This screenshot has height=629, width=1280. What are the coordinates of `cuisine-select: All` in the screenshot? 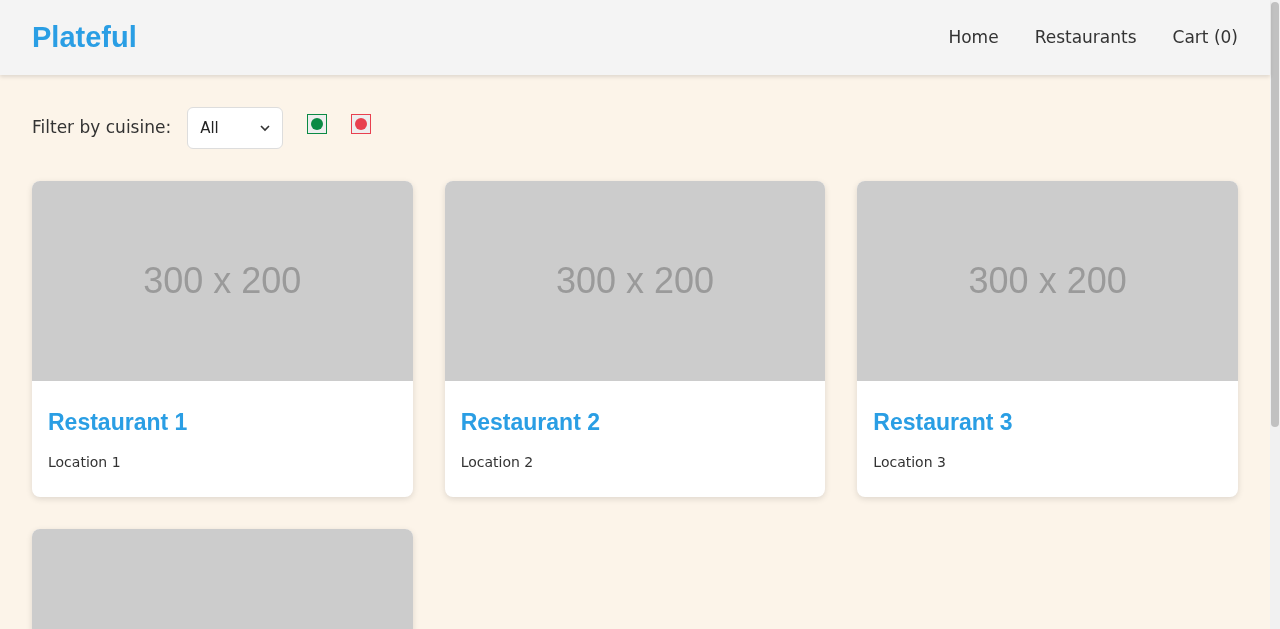 It's located at (235, 128).